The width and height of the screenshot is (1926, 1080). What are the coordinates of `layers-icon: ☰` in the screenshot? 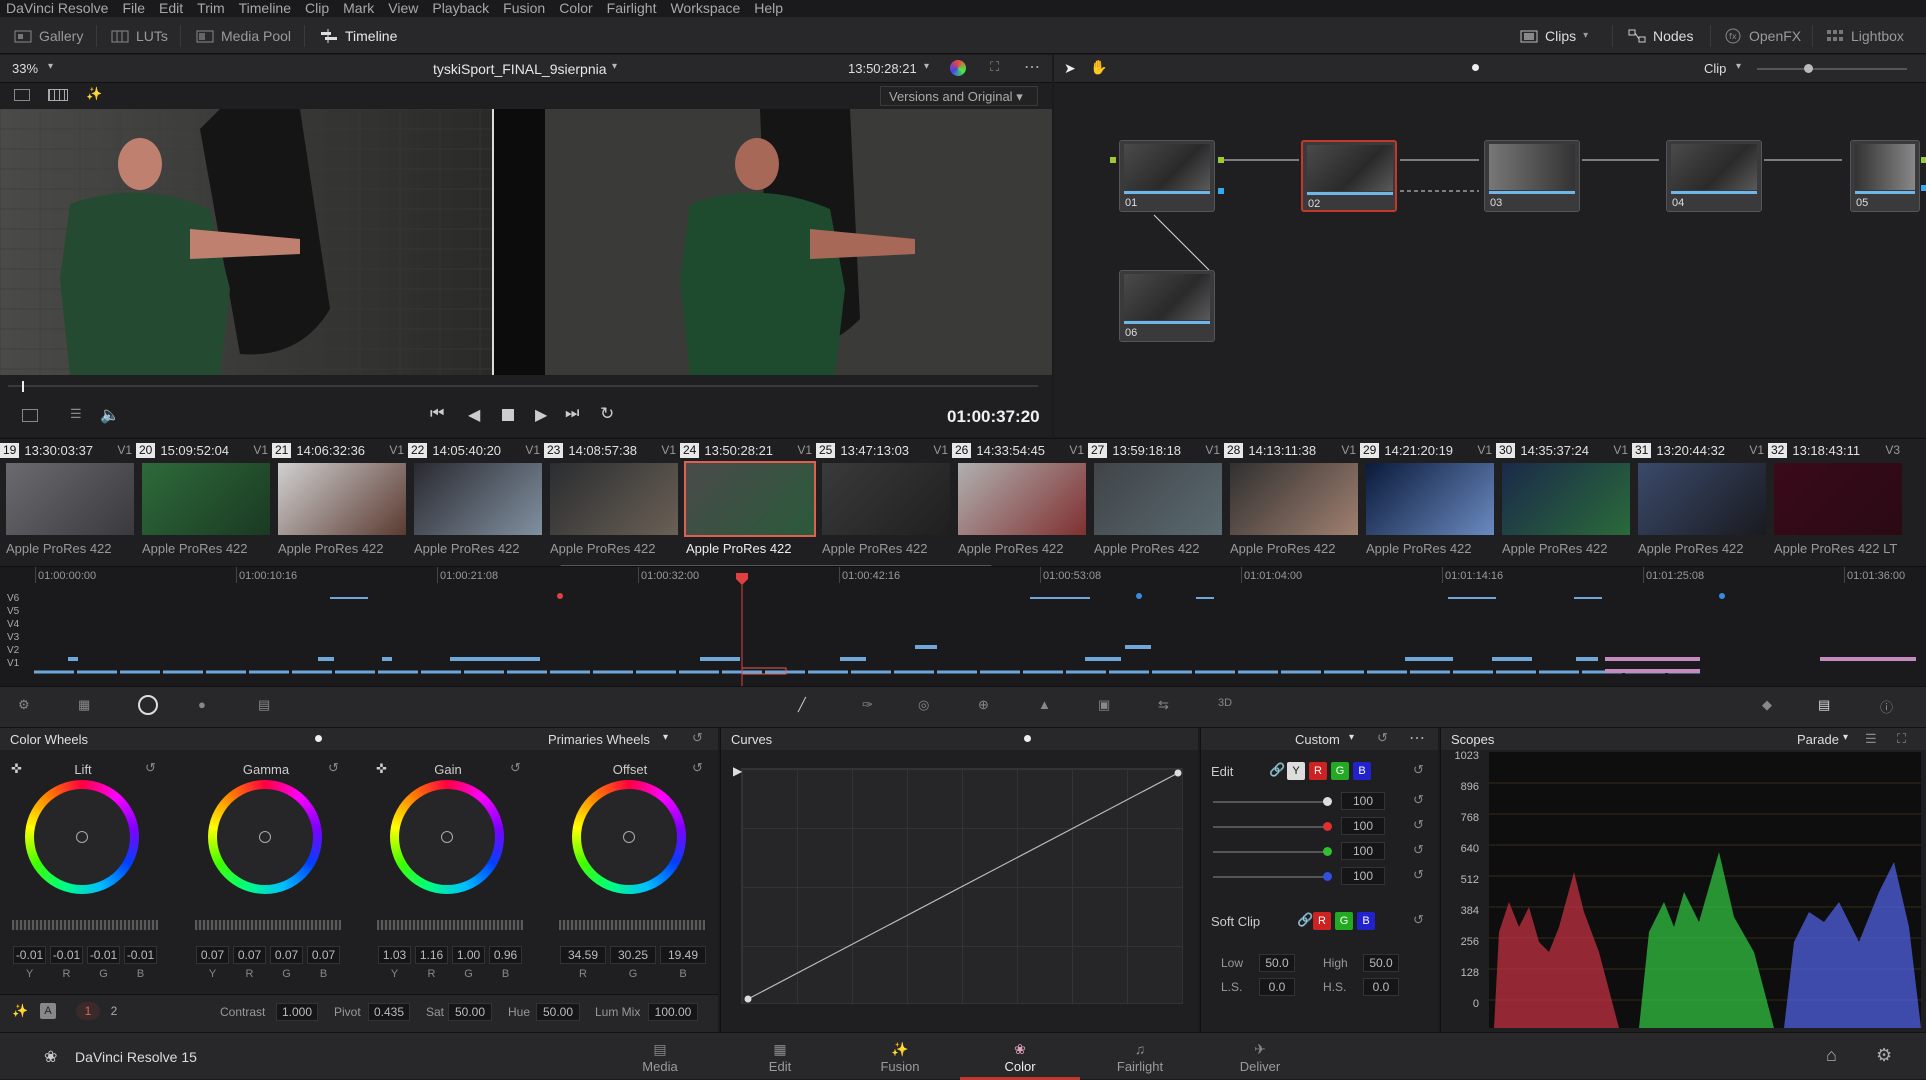 It's located at (76, 414).